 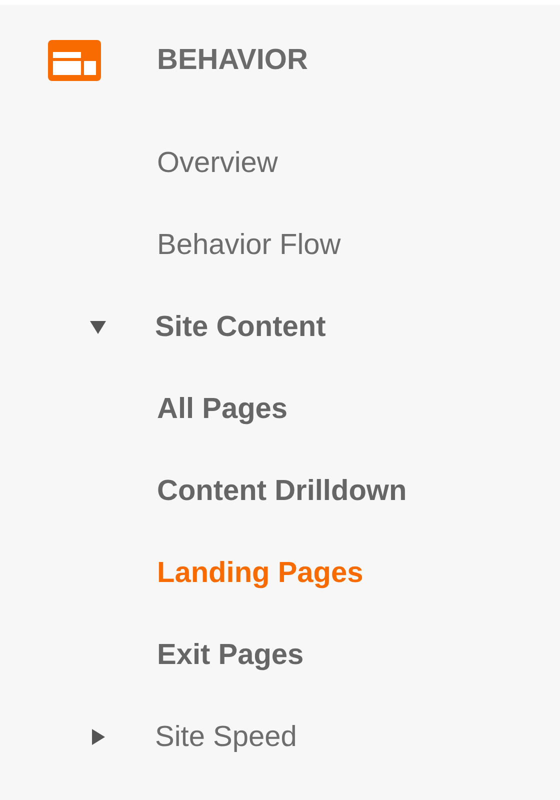 What do you see at coordinates (249, 245) in the screenshot?
I see `nav-link: Behavior Flow` at bounding box center [249, 245].